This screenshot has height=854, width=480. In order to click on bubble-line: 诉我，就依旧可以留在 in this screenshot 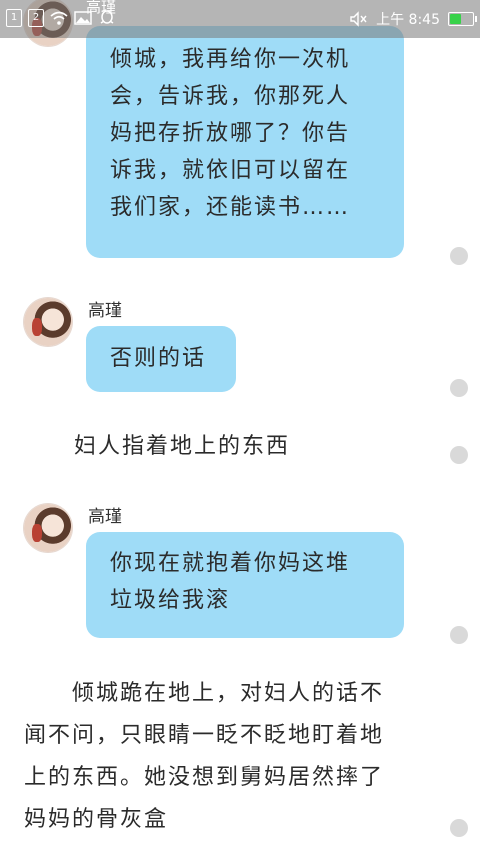, I will do `click(230, 170)`.